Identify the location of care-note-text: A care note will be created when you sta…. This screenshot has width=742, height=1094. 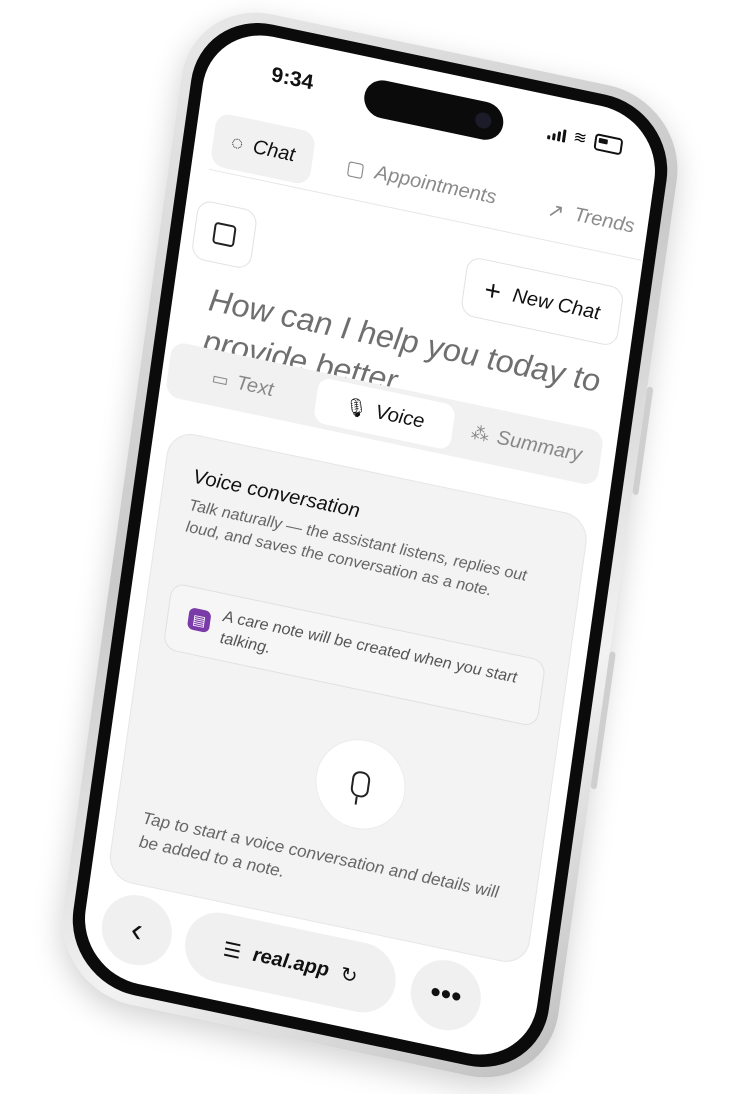
(368, 647).